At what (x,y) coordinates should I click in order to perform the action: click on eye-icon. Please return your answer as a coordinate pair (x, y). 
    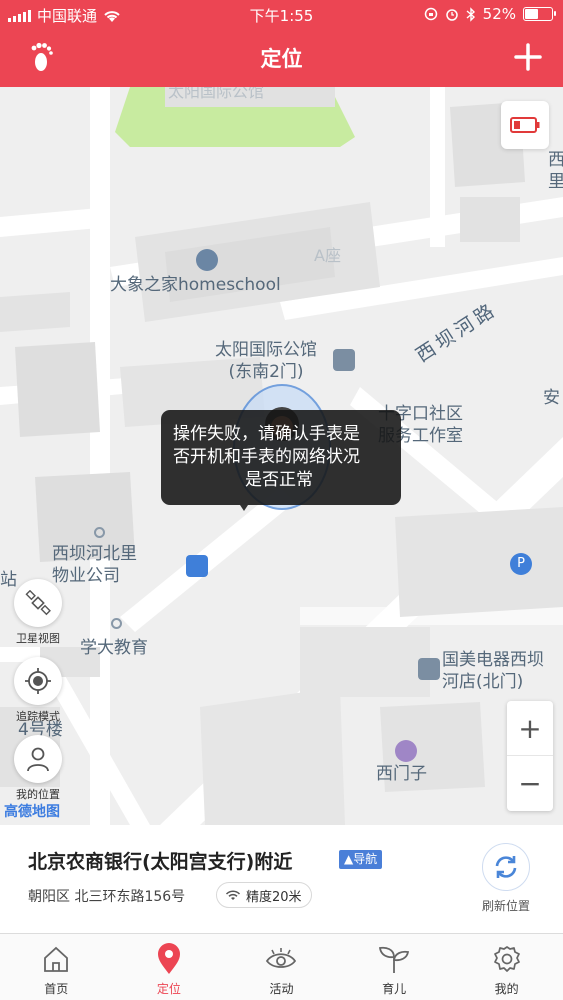
    Looking at the image, I should click on (281, 958).